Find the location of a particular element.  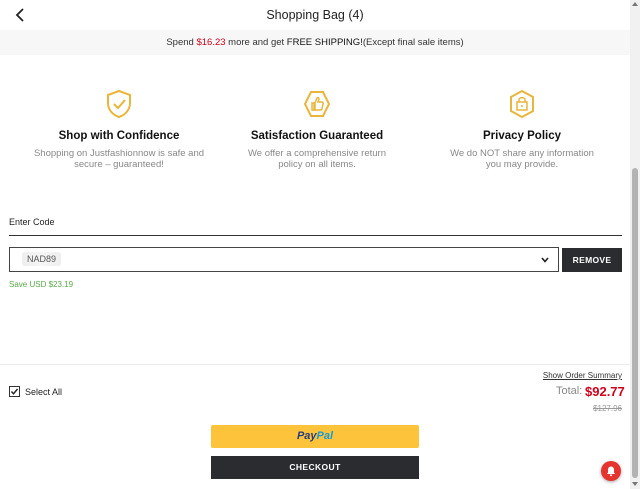

coupon-code-select: NAD89 is located at coordinates (284, 259).